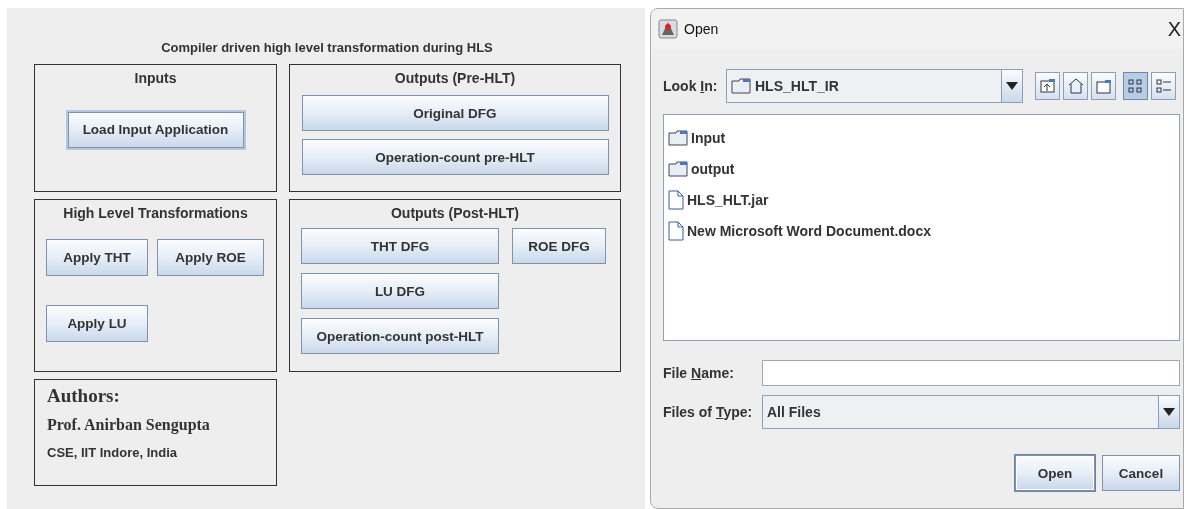  I want to click on app-title: Compiler driven high level transformation during HLS, so click(327, 47).